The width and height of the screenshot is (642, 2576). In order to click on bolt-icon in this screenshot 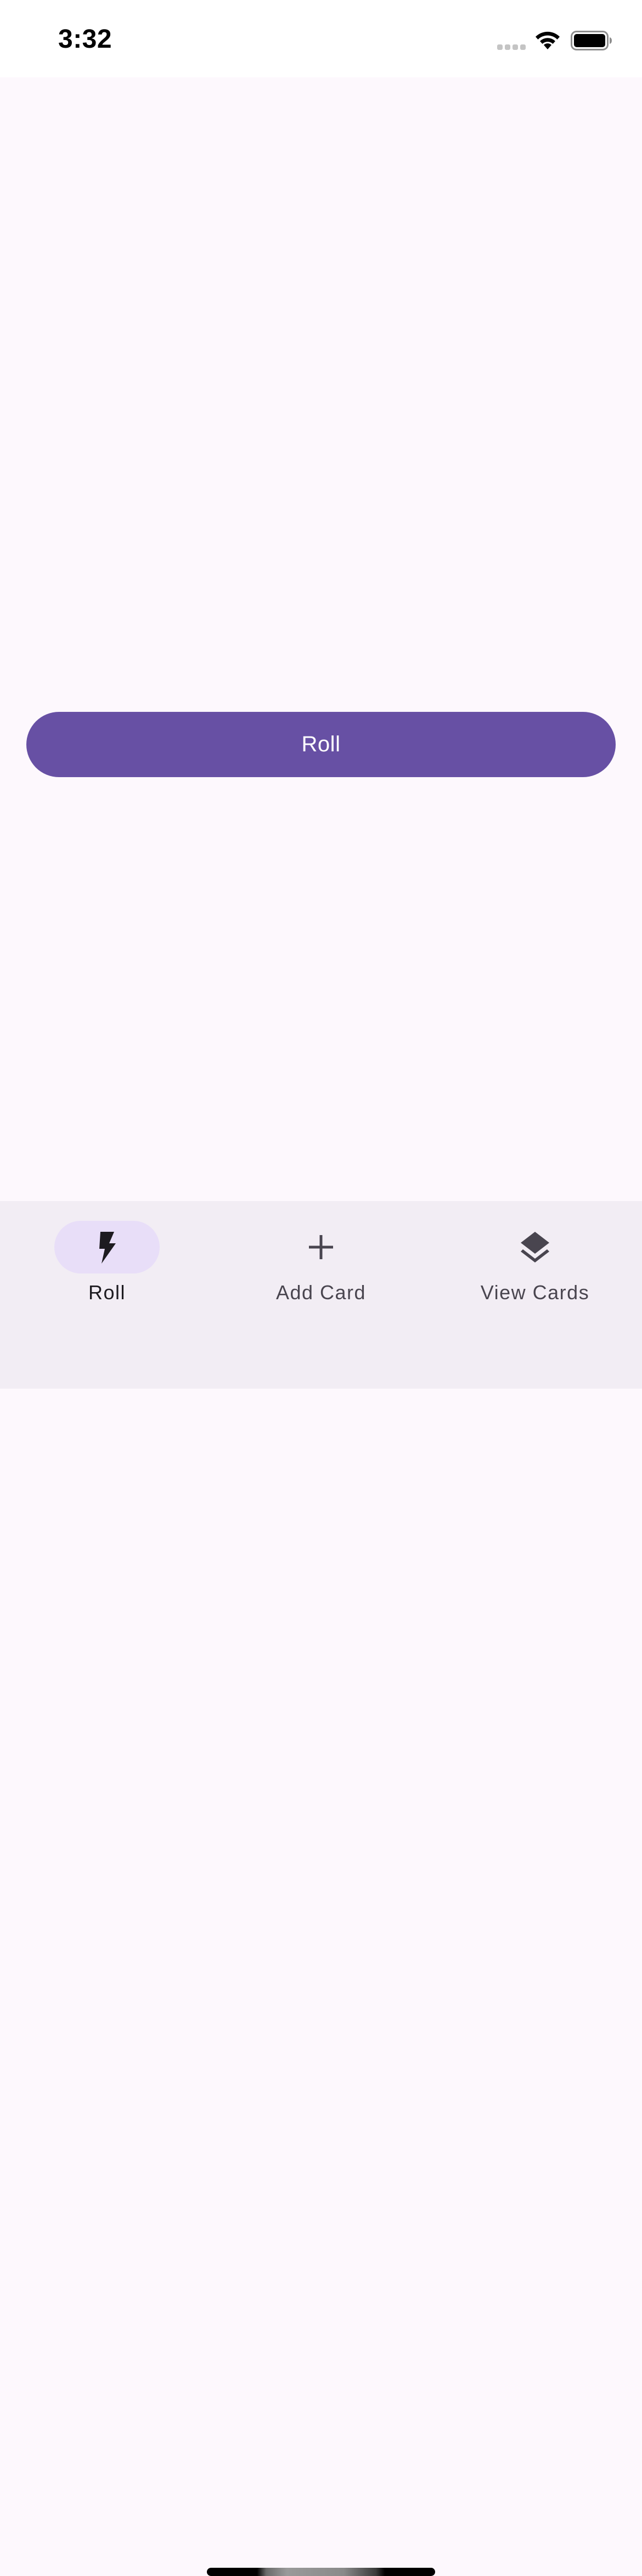, I will do `click(108, 1248)`.